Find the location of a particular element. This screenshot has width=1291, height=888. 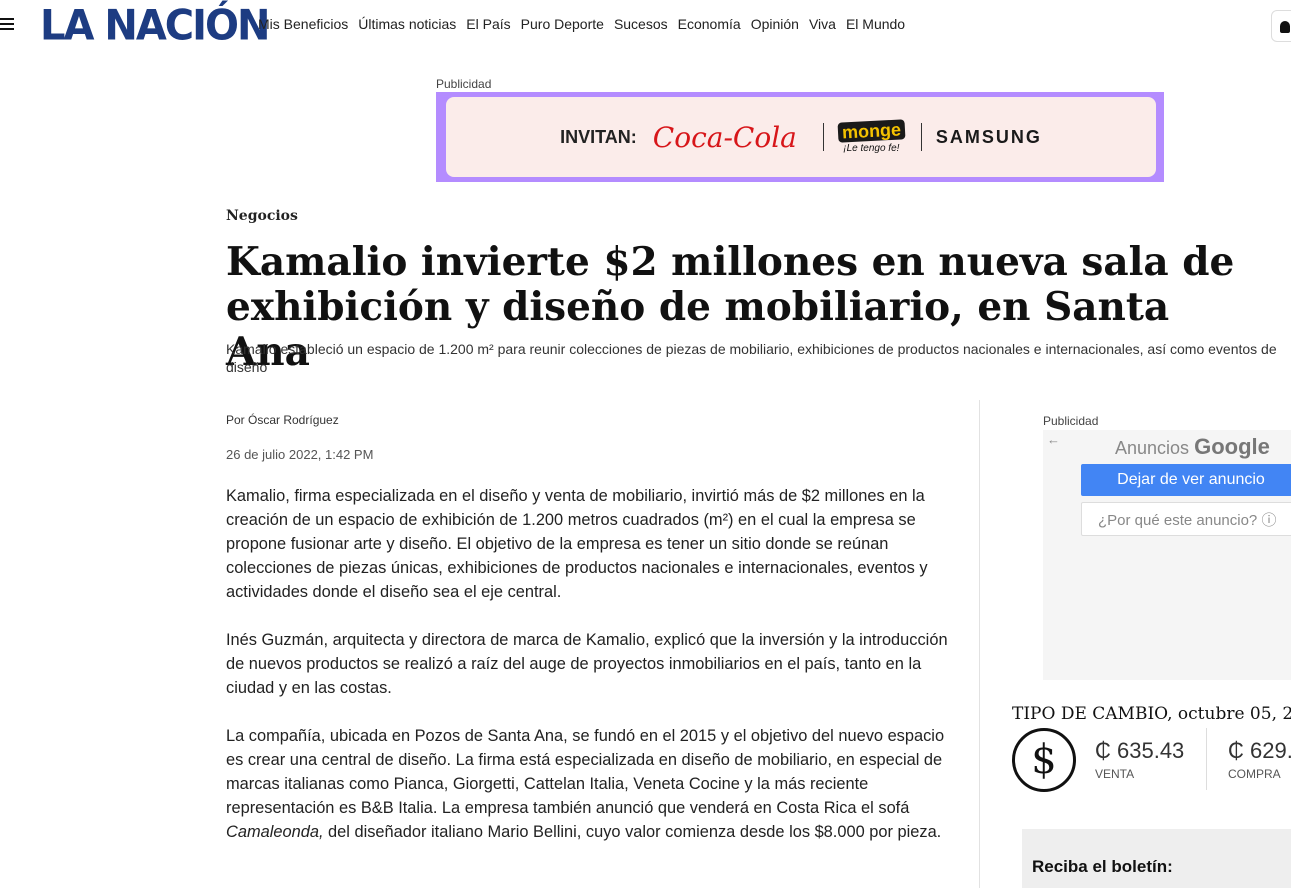

nav-el-pais: El País is located at coordinates (488, 24).